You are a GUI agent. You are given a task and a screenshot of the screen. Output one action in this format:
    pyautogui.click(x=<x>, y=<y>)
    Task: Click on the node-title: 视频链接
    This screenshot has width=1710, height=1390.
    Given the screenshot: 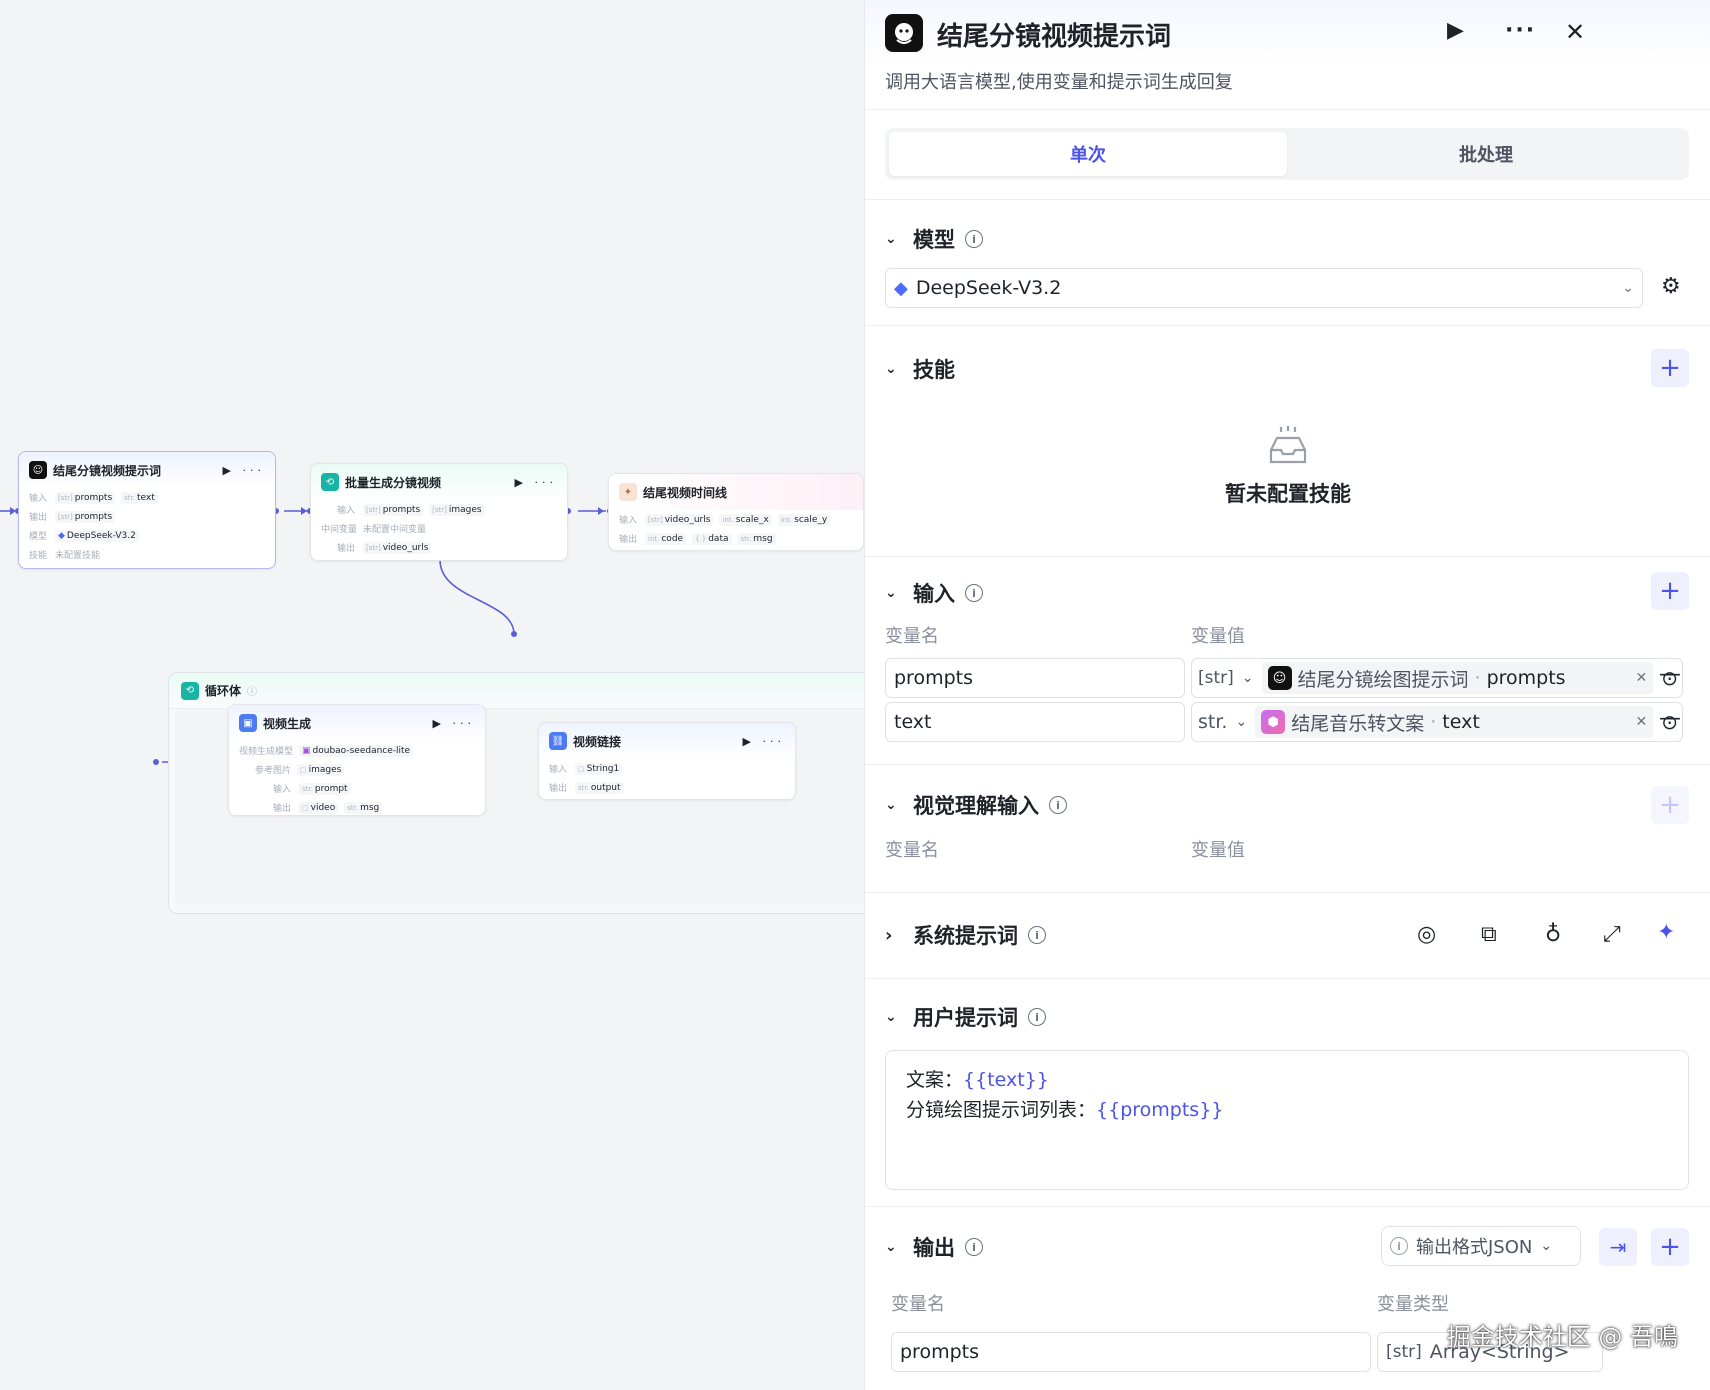 What is the action you would take?
    pyautogui.click(x=597, y=741)
    